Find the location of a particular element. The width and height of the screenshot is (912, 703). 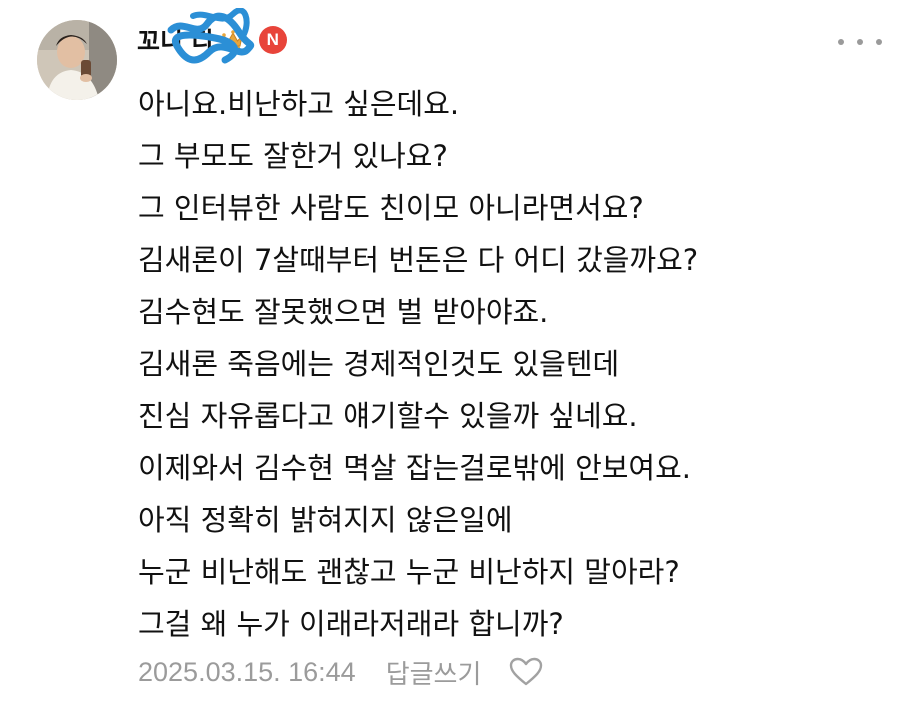

new-badge: N is located at coordinates (272, 40).